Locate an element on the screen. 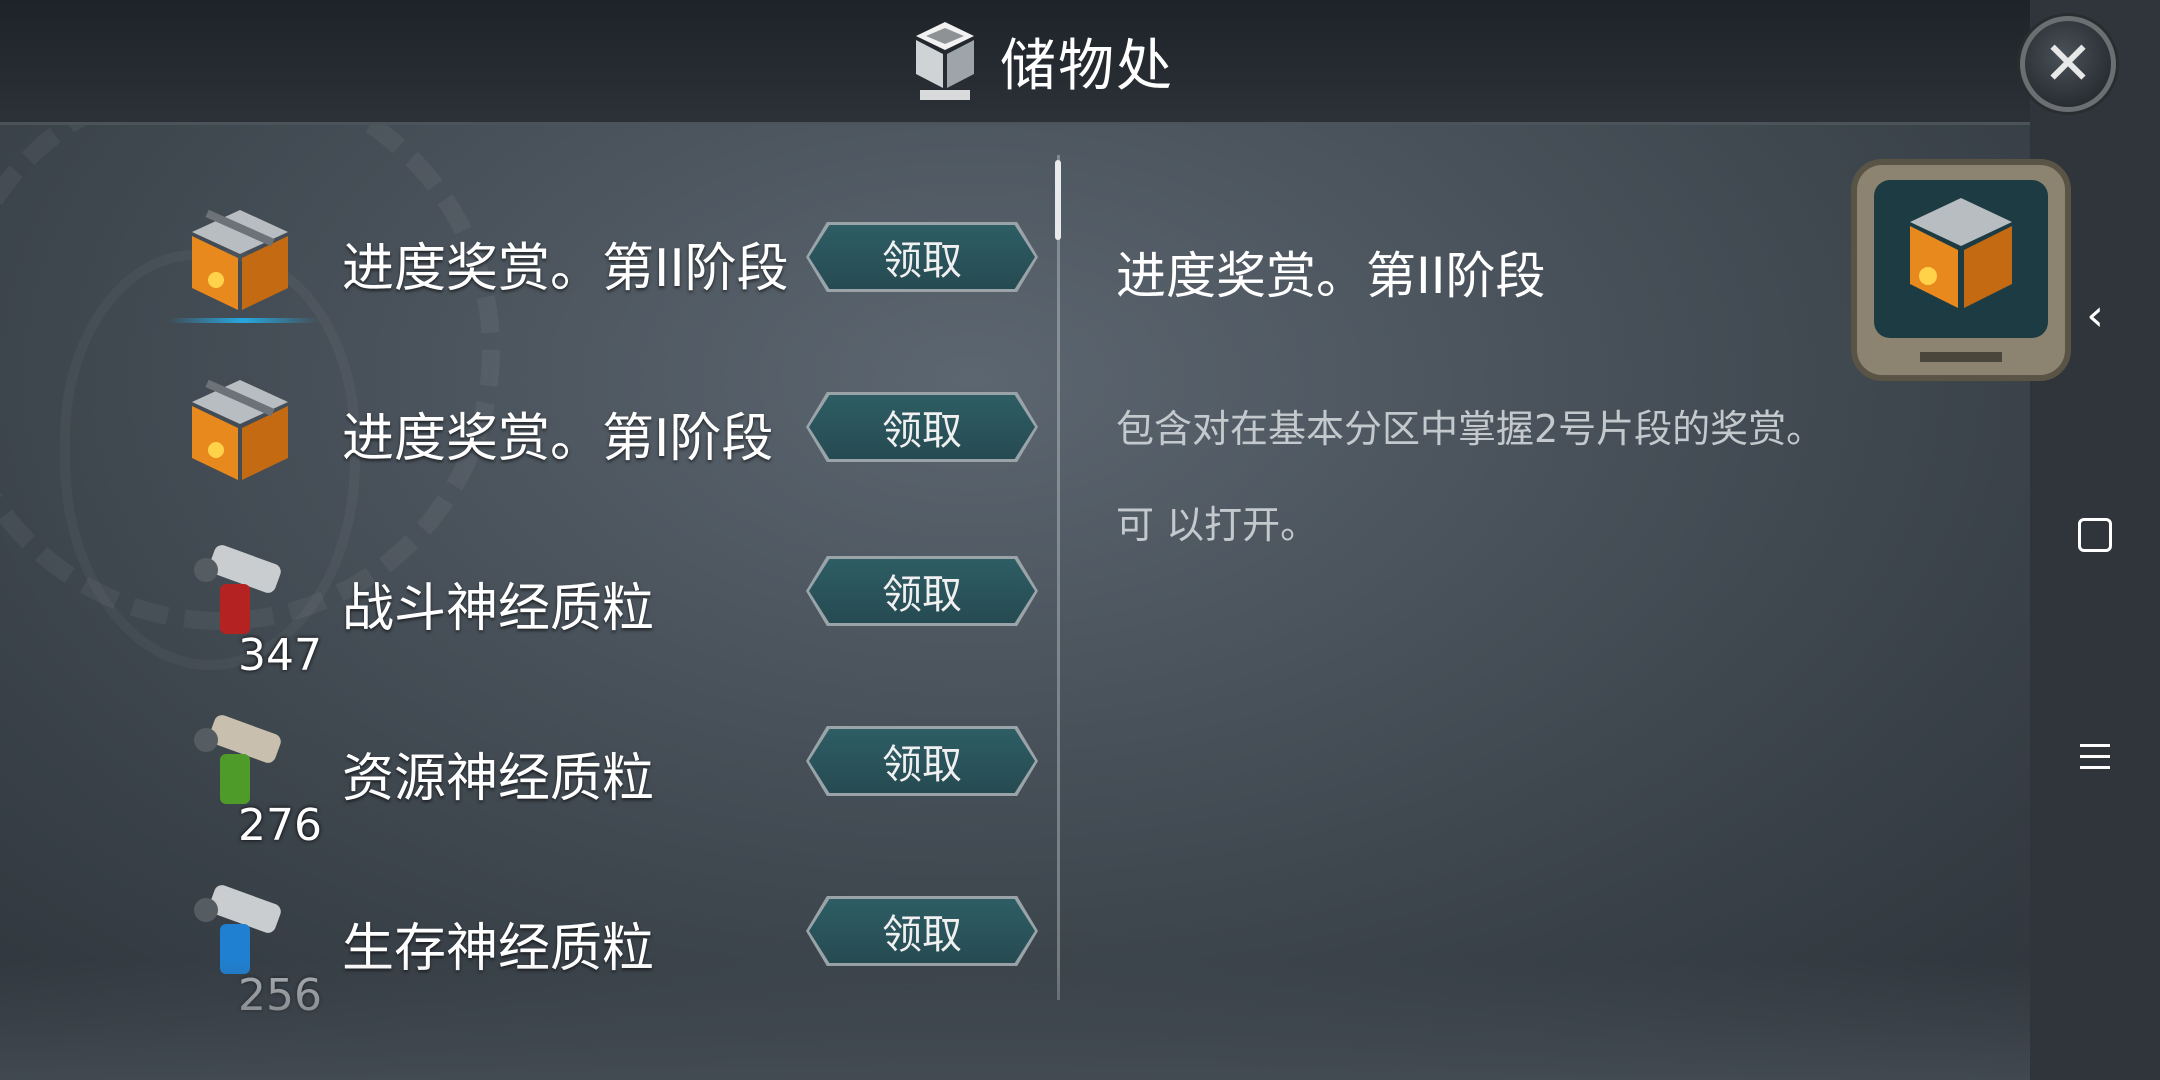  detail-note: 可 以打开。 is located at coordinates (1217, 525).